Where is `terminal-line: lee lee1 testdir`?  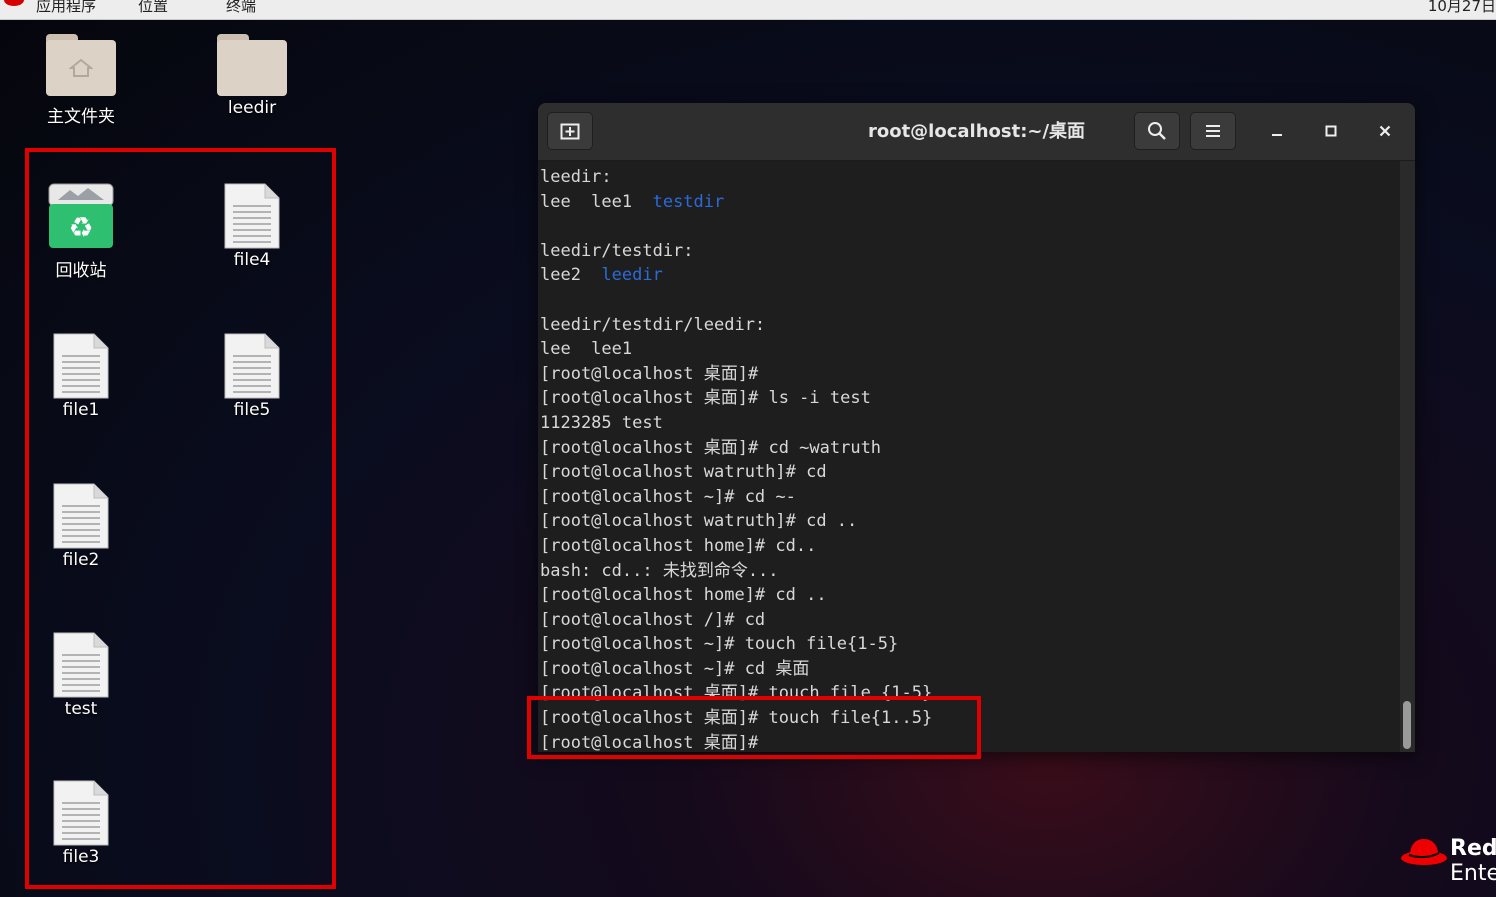 terminal-line: lee lee1 testdir is located at coordinates (736, 202).